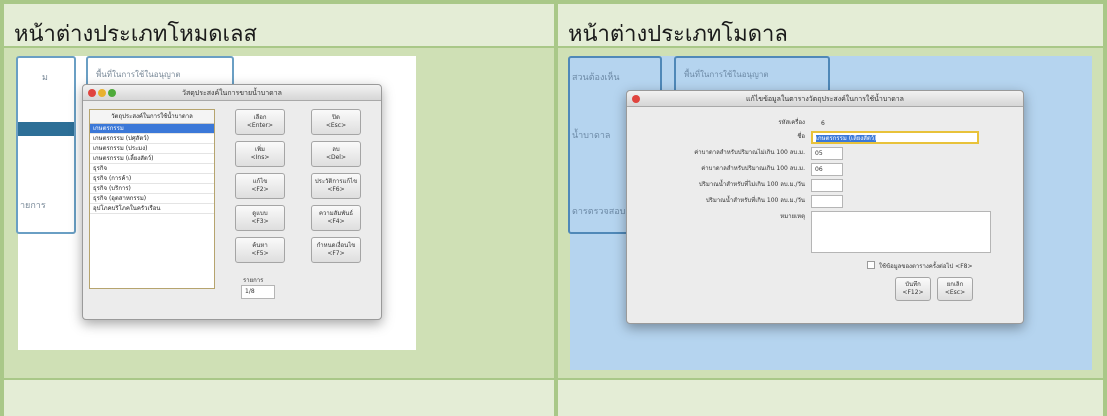 The image size is (1107, 416). Describe the element at coordinates (599, 212) in the screenshot. I see `bg-left-bottom-text: ดารตรวจสอบ` at that location.